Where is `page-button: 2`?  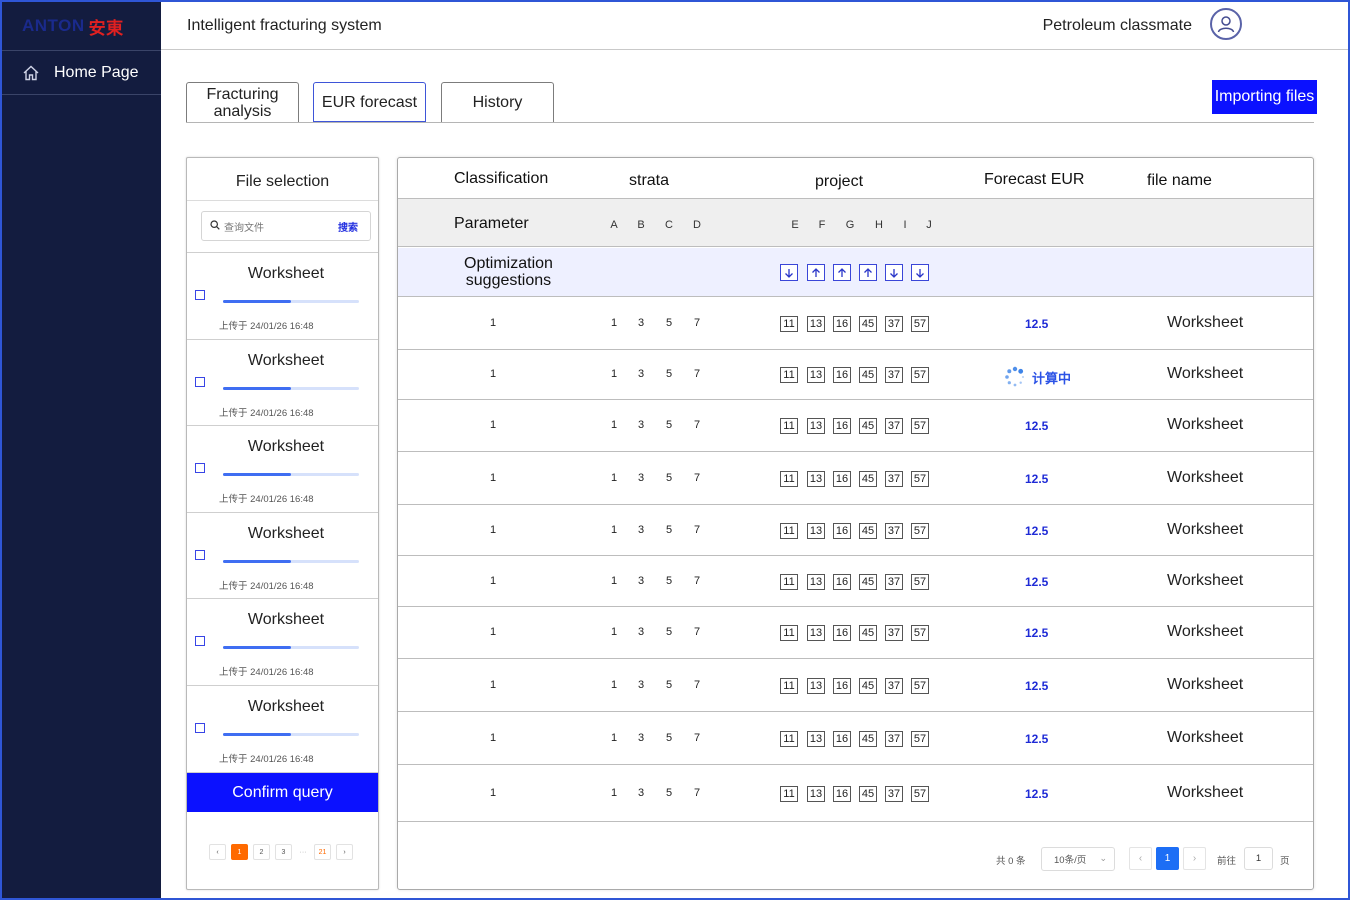 page-button: 2 is located at coordinates (261, 852).